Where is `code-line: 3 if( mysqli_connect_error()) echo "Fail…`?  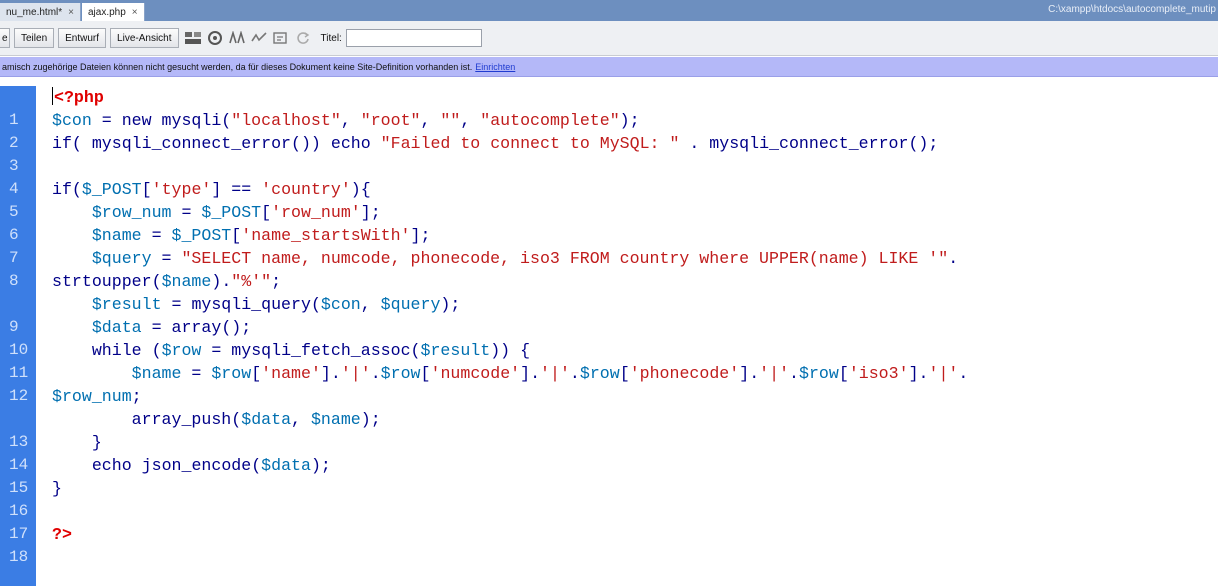 code-line: 3 if( mysqli_connect_error()) echo "Fail… is located at coordinates (609, 153).